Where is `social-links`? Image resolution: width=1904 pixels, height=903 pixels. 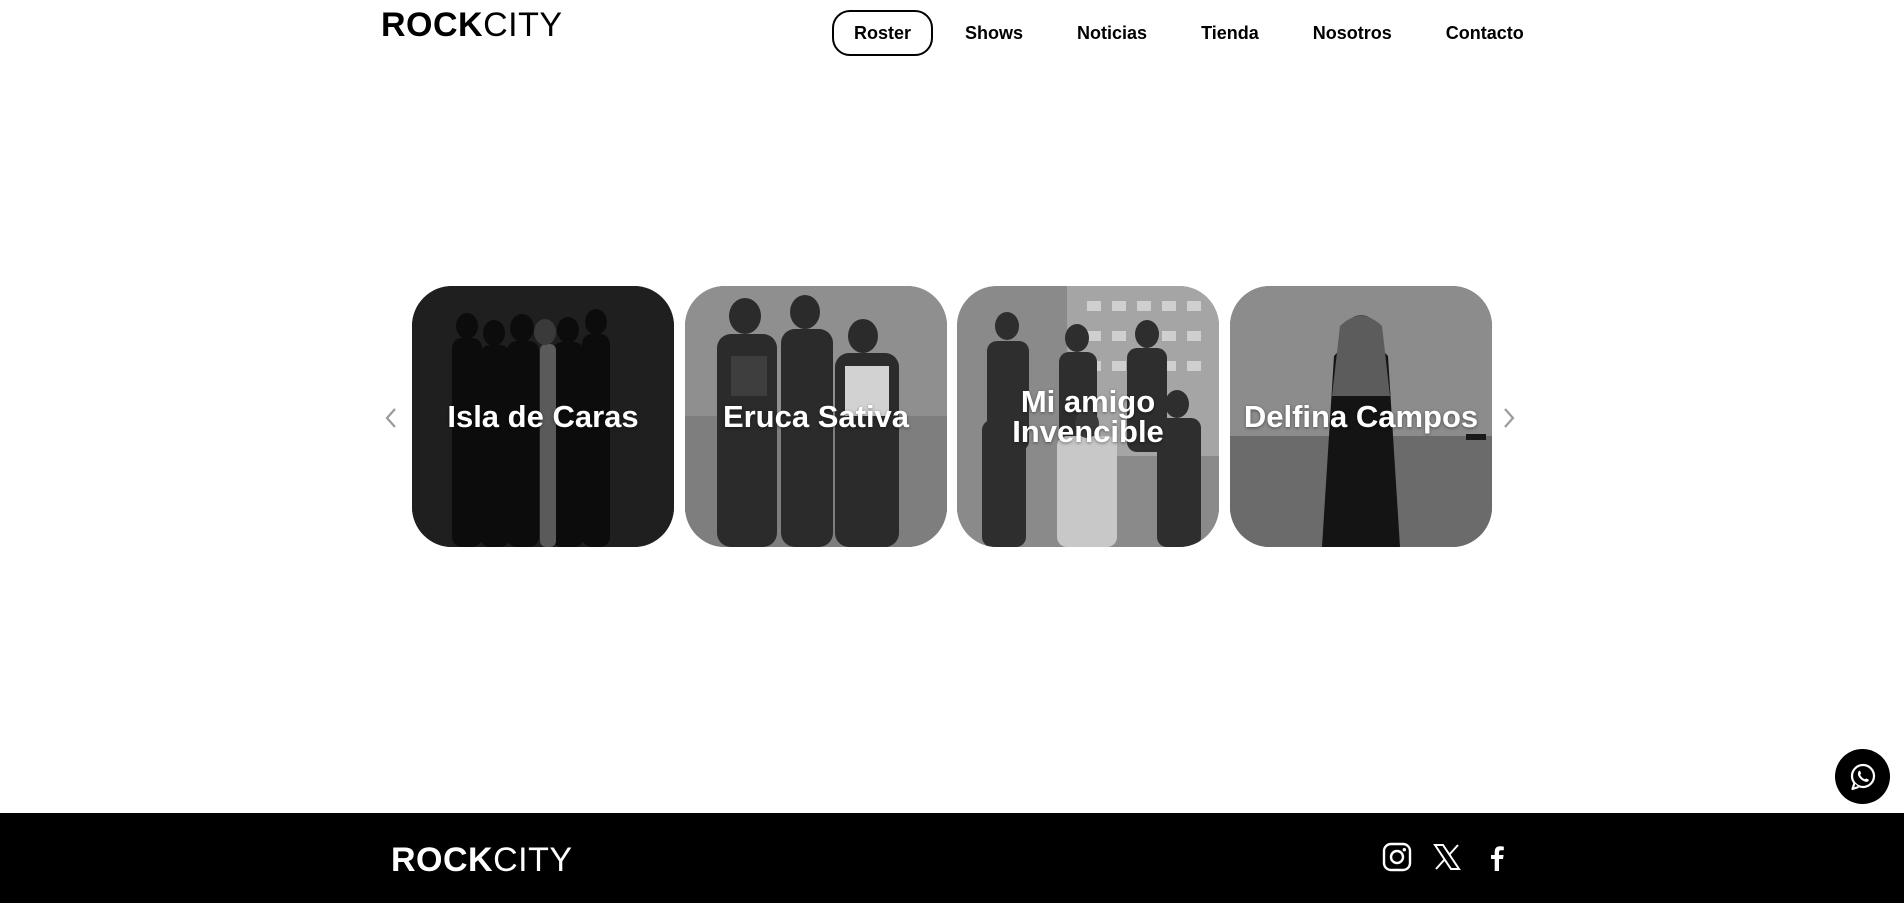
social-links is located at coordinates (1447, 857).